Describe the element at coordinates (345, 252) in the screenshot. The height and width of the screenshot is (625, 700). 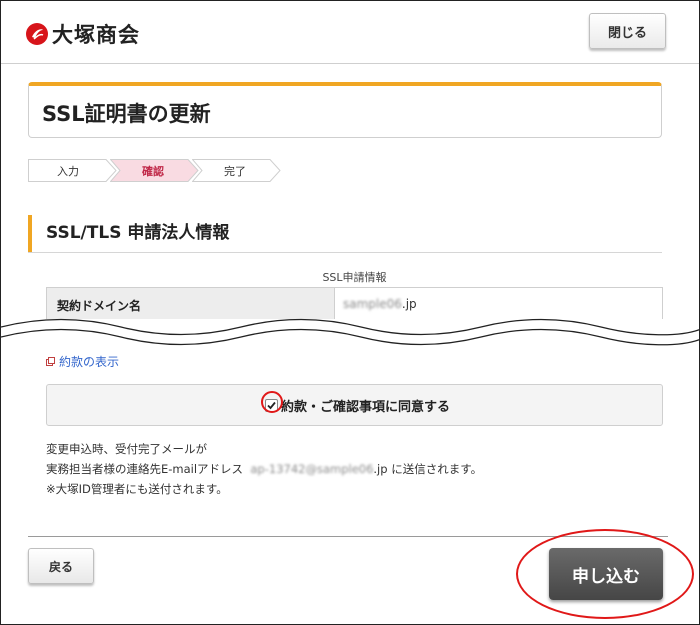
I see `section-divider` at that location.